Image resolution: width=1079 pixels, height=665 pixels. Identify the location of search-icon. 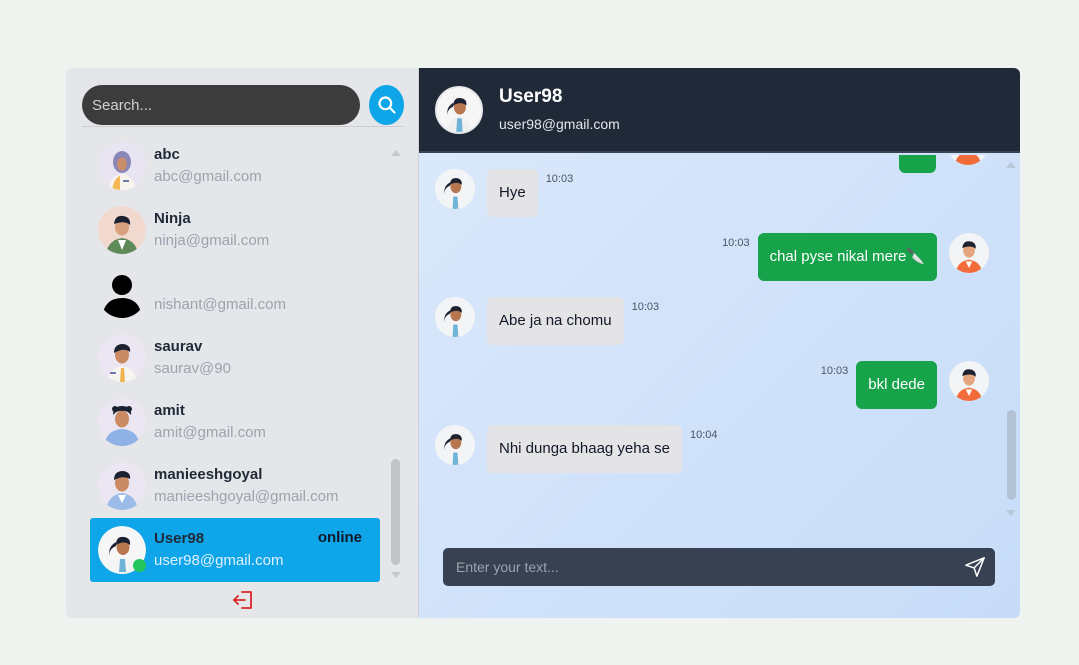
(386, 105).